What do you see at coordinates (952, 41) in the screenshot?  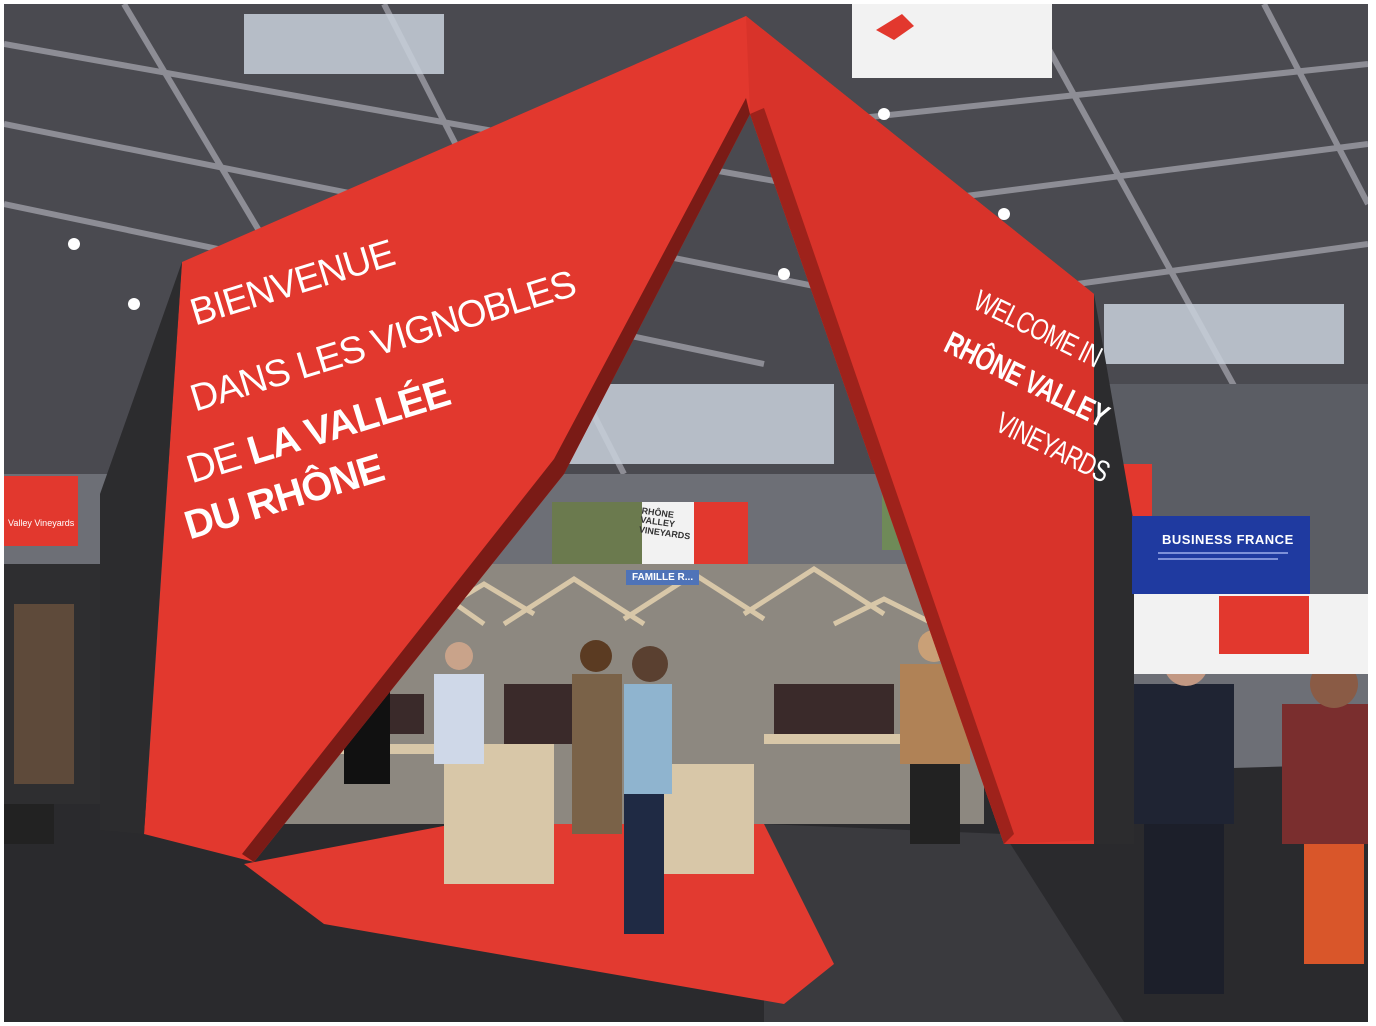 I see `top-sign` at bounding box center [952, 41].